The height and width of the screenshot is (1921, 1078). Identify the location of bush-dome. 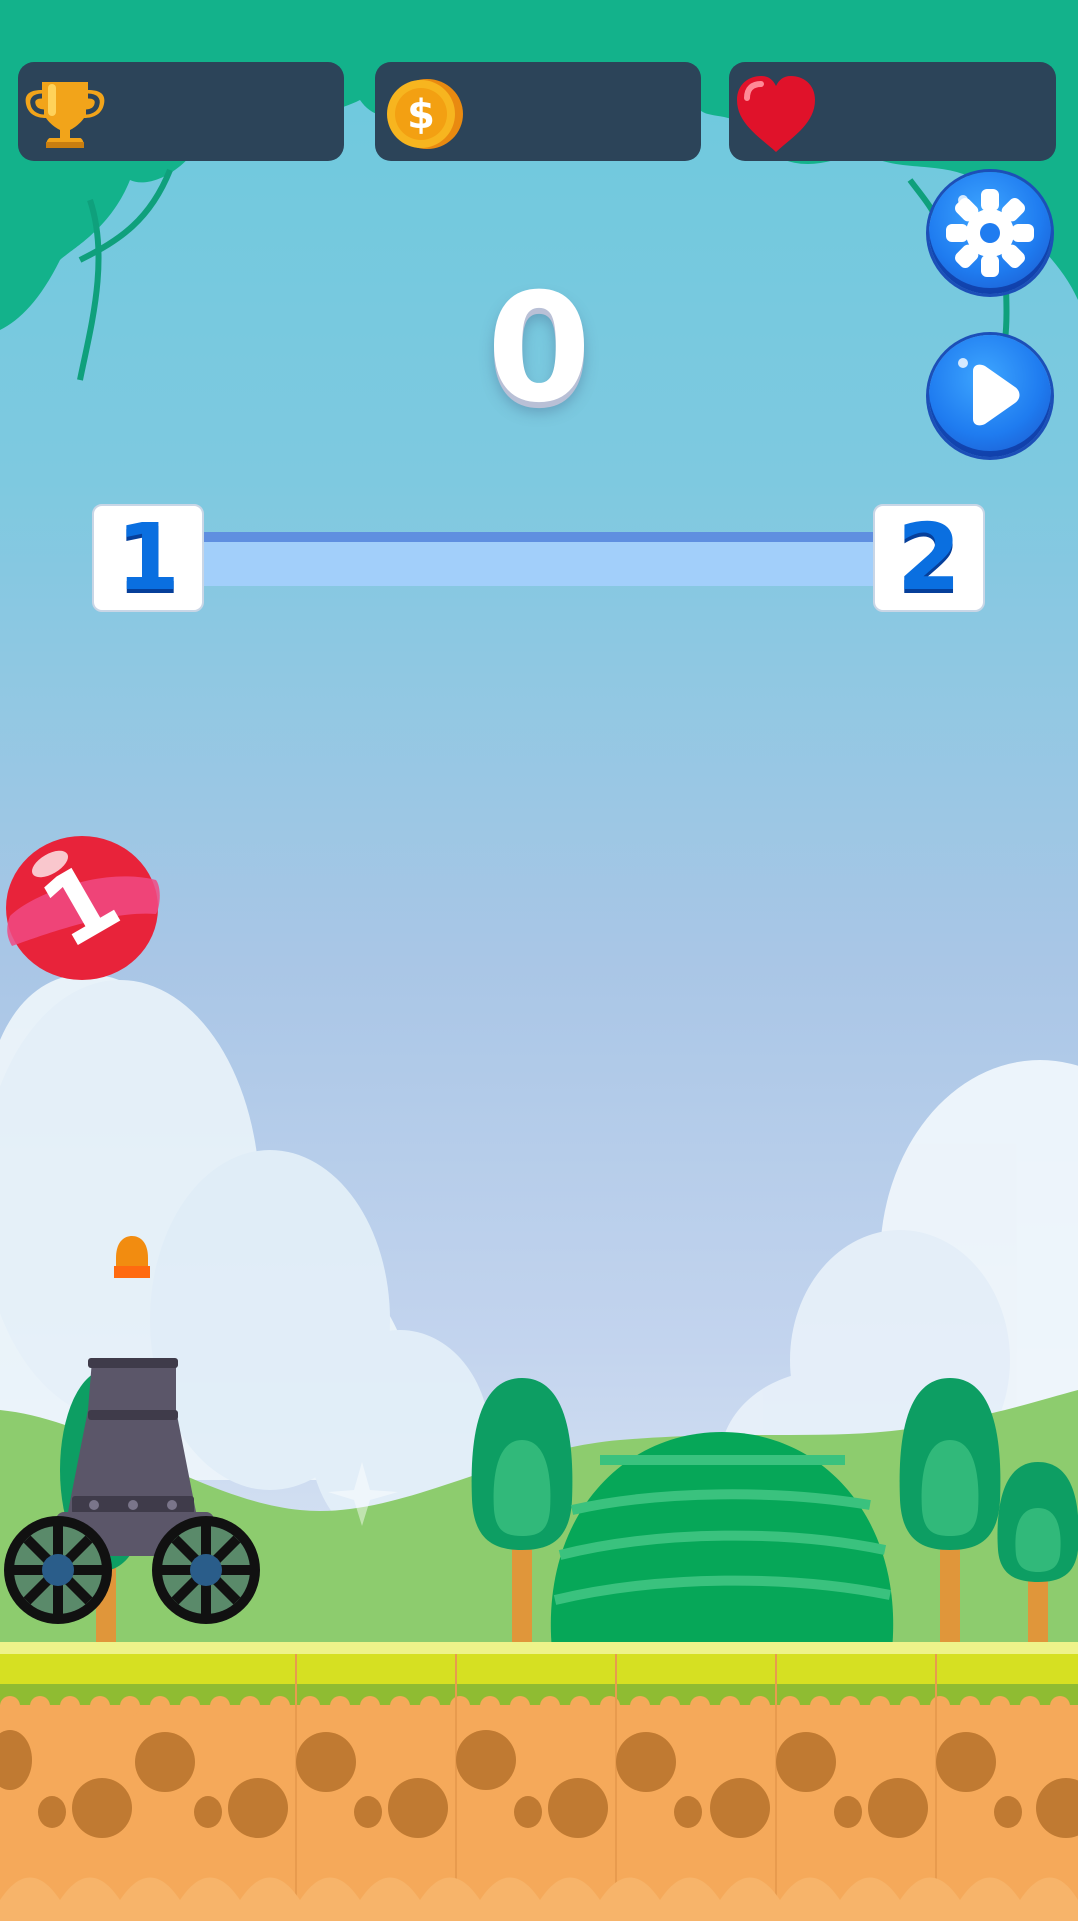
(722, 1541).